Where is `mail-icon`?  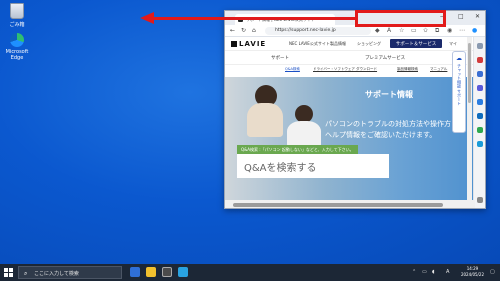
mail-icon is located at coordinates (183, 272).